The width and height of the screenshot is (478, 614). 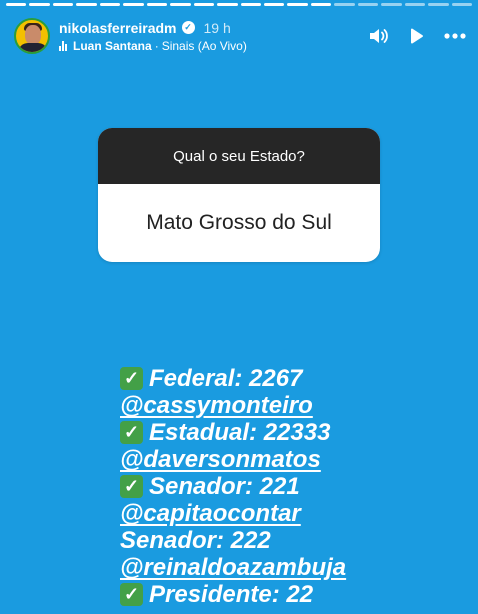 I want to click on volume-icon, so click(x=378, y=36).